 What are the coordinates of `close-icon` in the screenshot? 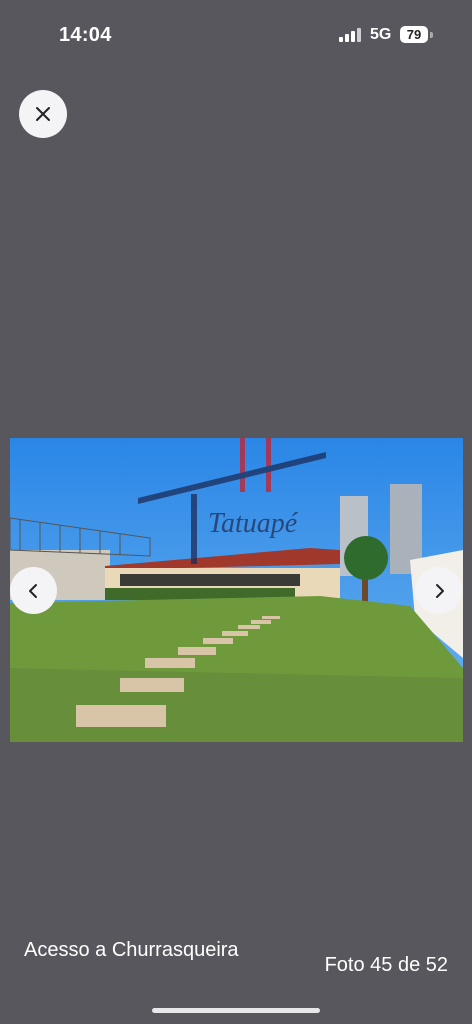 It's located at (43, 114).